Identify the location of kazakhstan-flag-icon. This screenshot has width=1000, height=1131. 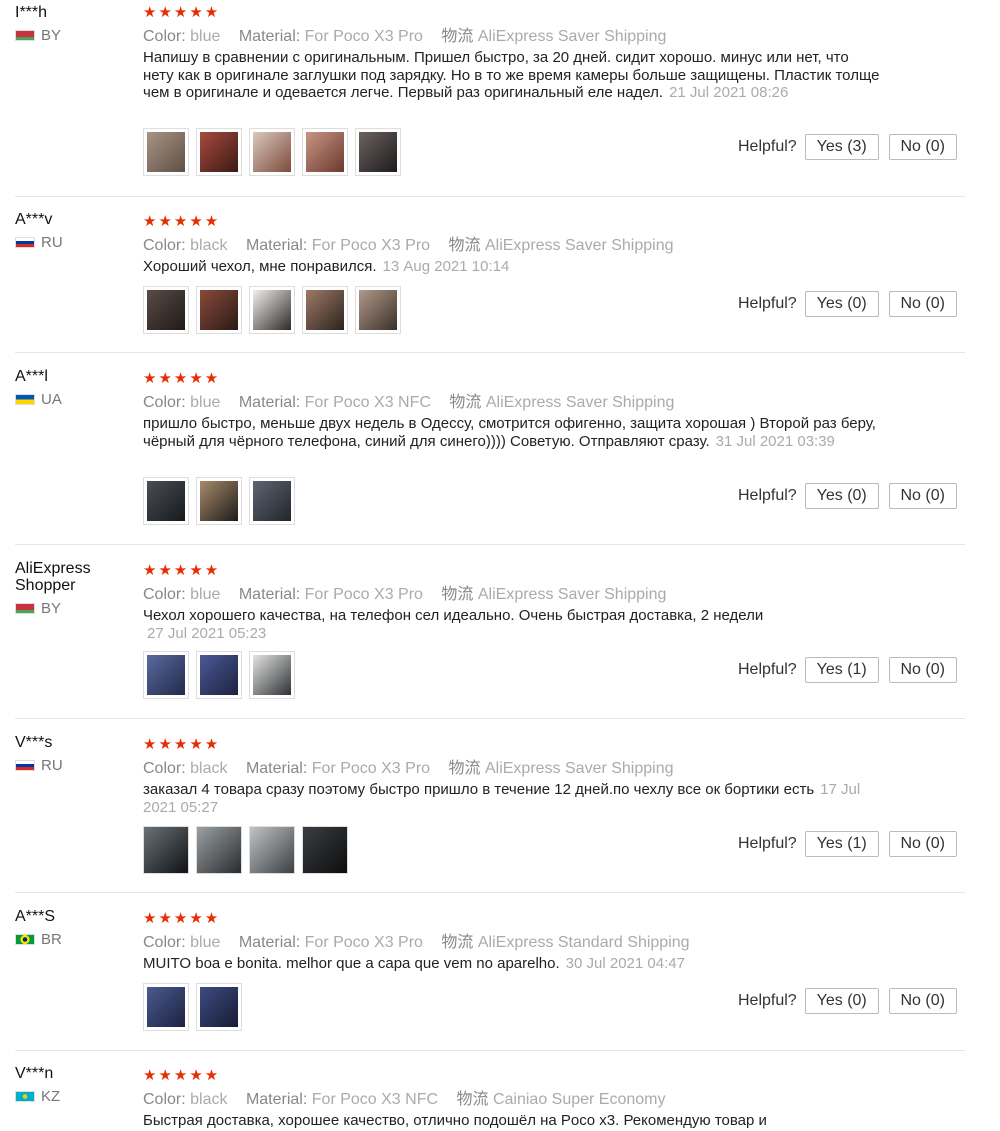
(25, 1096).